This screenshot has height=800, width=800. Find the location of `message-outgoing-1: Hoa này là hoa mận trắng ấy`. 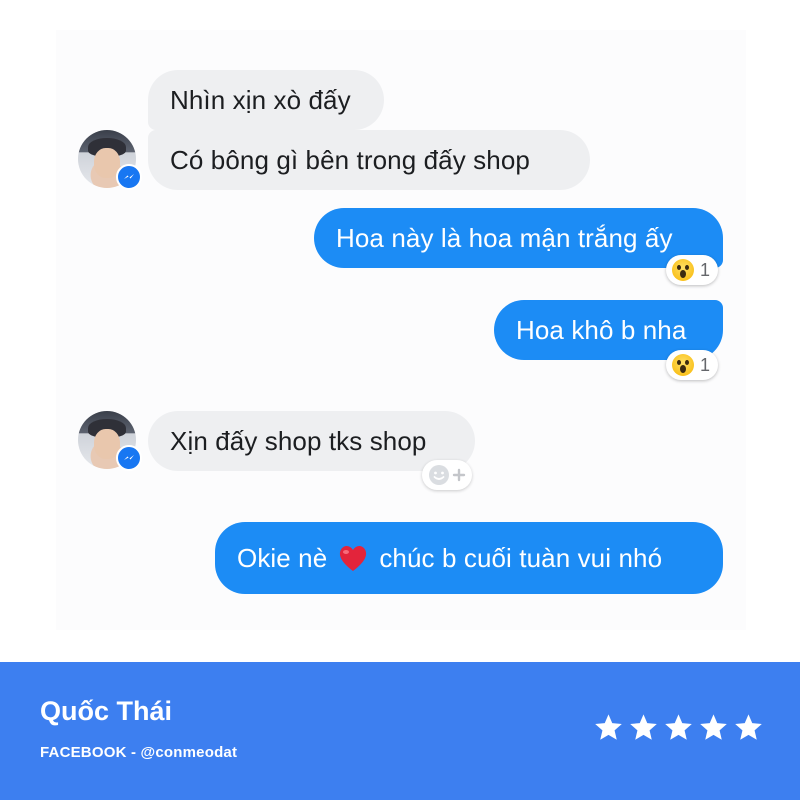

message-outgoing-1: Hoa này là hoa mận trắng ấy is located at coordinates (518, 238).